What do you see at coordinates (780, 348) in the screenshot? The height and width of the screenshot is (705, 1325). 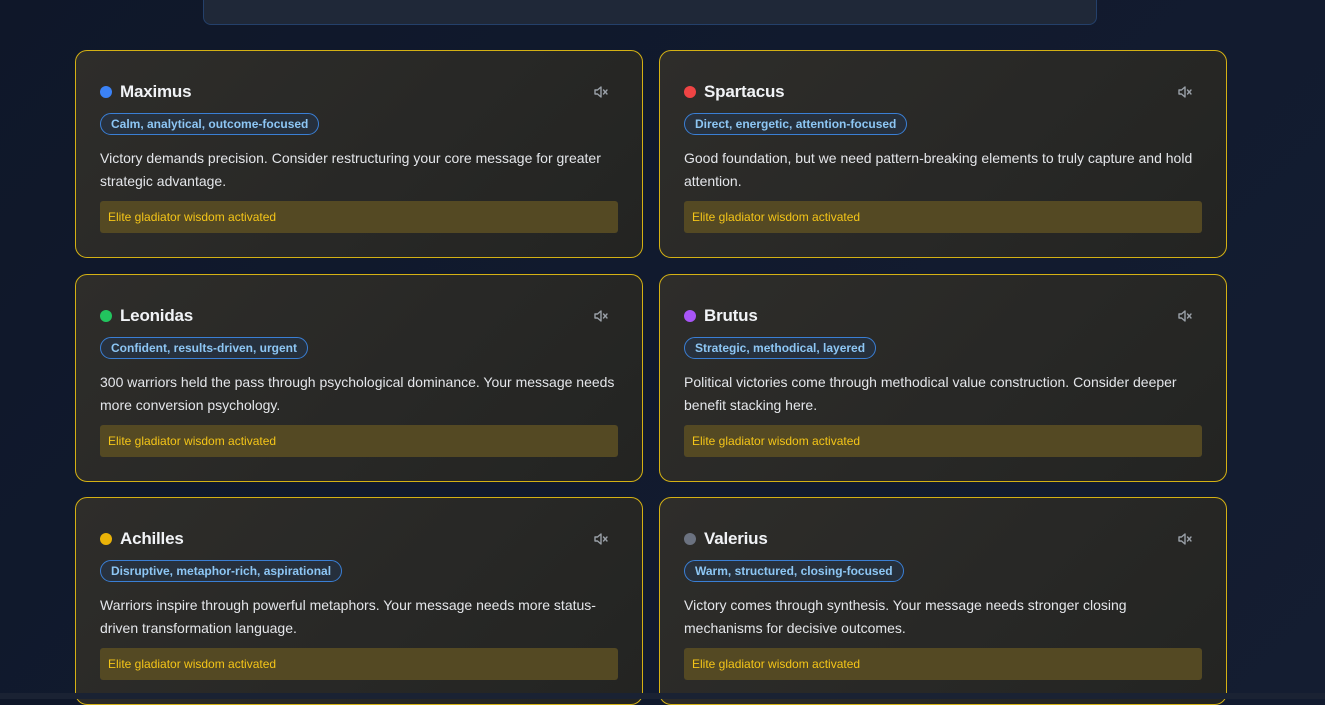 I see `personality-tag: Strategic, methodical, layered` at bounding box center [780, 348].